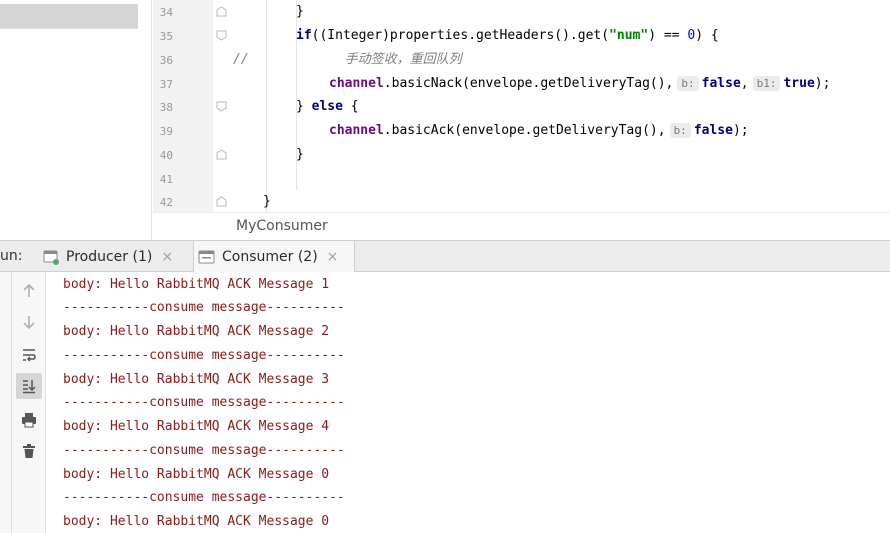  Describe the element at coordinates (29, 322) in the screenshot. I see `down-arrow-icon` at that location.